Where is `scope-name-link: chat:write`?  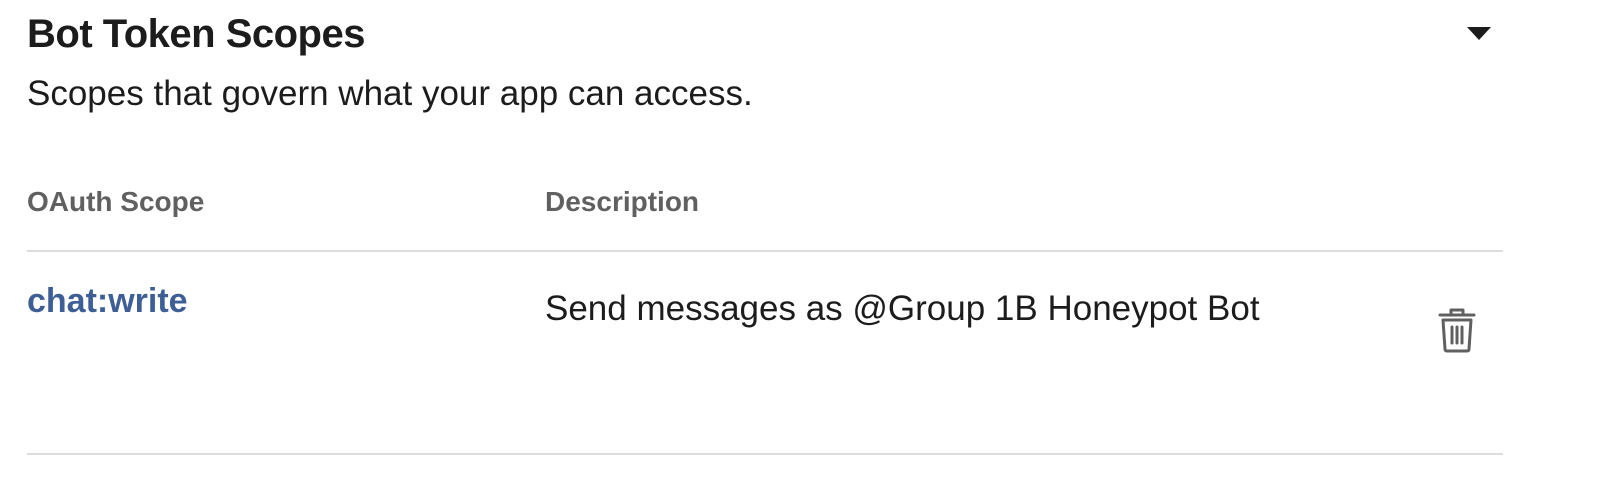
scope-name-link: chat:write is located at coordinates (107, 301).